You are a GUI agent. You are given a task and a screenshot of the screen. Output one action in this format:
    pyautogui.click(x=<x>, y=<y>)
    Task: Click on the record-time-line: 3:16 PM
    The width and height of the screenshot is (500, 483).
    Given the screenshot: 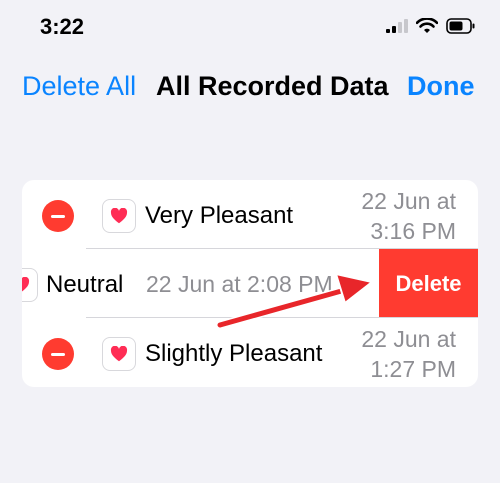 What is the action you would take?
    pyautogui.click(x=413, y=231)
    